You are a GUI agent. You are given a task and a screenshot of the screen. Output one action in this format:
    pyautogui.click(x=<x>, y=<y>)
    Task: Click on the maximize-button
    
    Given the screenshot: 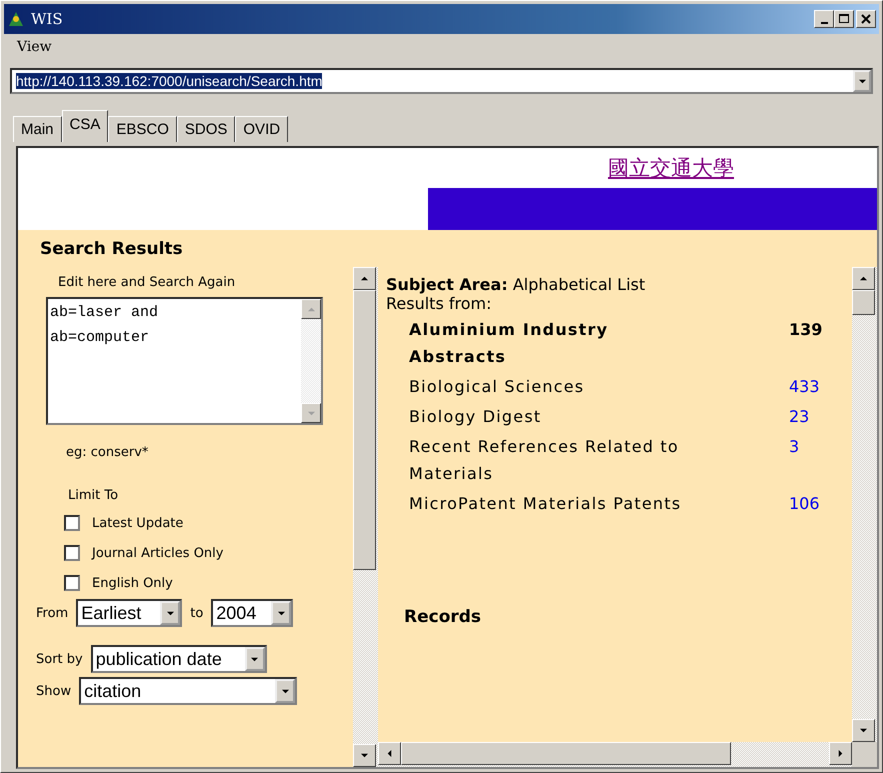 What is the action you would take?
    pyautogui.click(x=844, y=19)
    